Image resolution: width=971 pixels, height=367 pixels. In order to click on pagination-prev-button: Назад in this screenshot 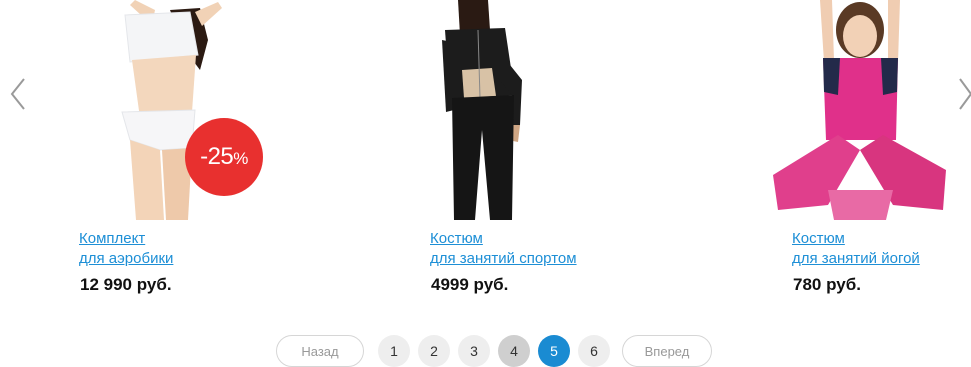, I will do `click(320, 351)`.